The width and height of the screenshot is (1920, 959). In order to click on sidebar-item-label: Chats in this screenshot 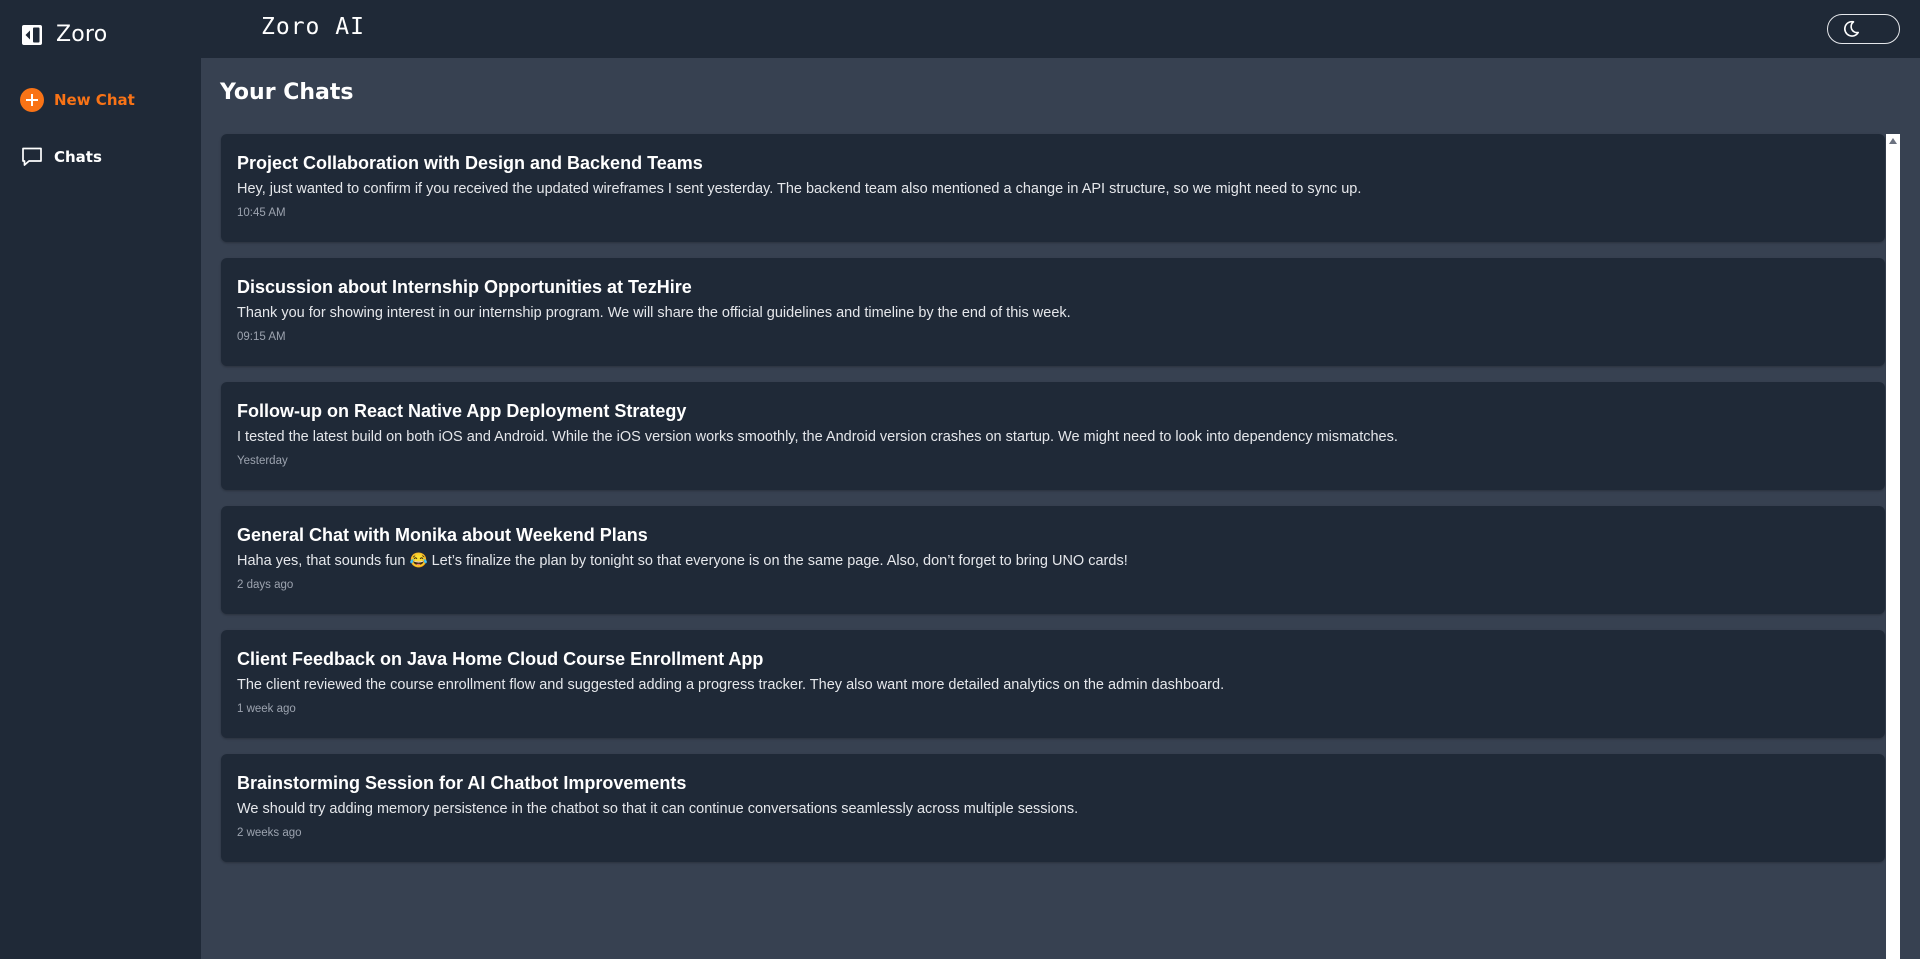, I will do `click(78, 157)`.